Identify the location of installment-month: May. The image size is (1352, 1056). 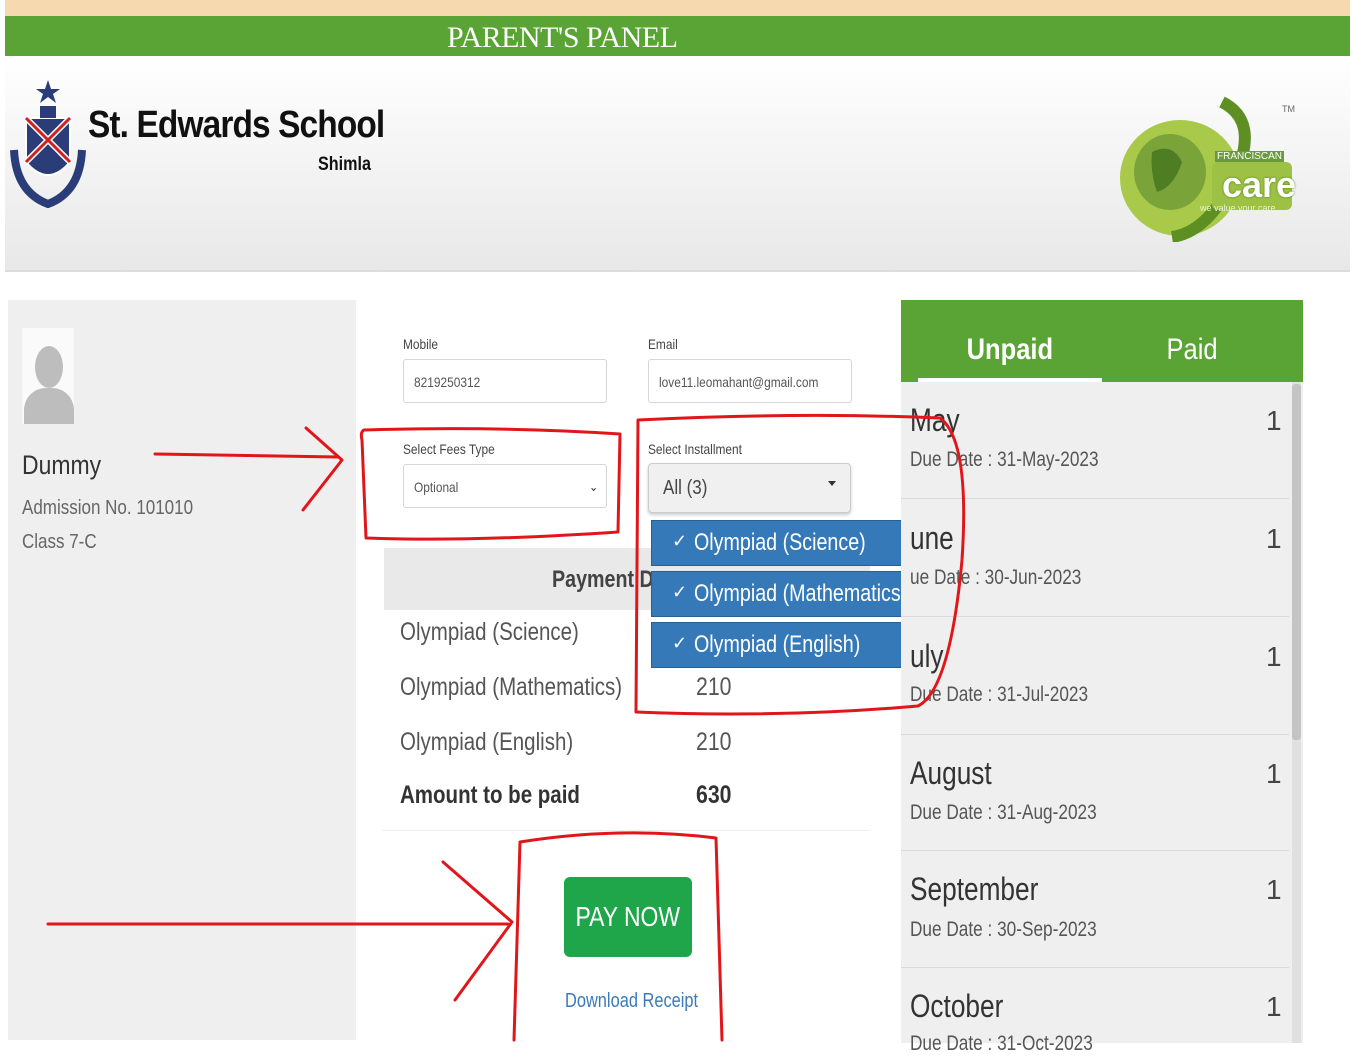
(935, 420).